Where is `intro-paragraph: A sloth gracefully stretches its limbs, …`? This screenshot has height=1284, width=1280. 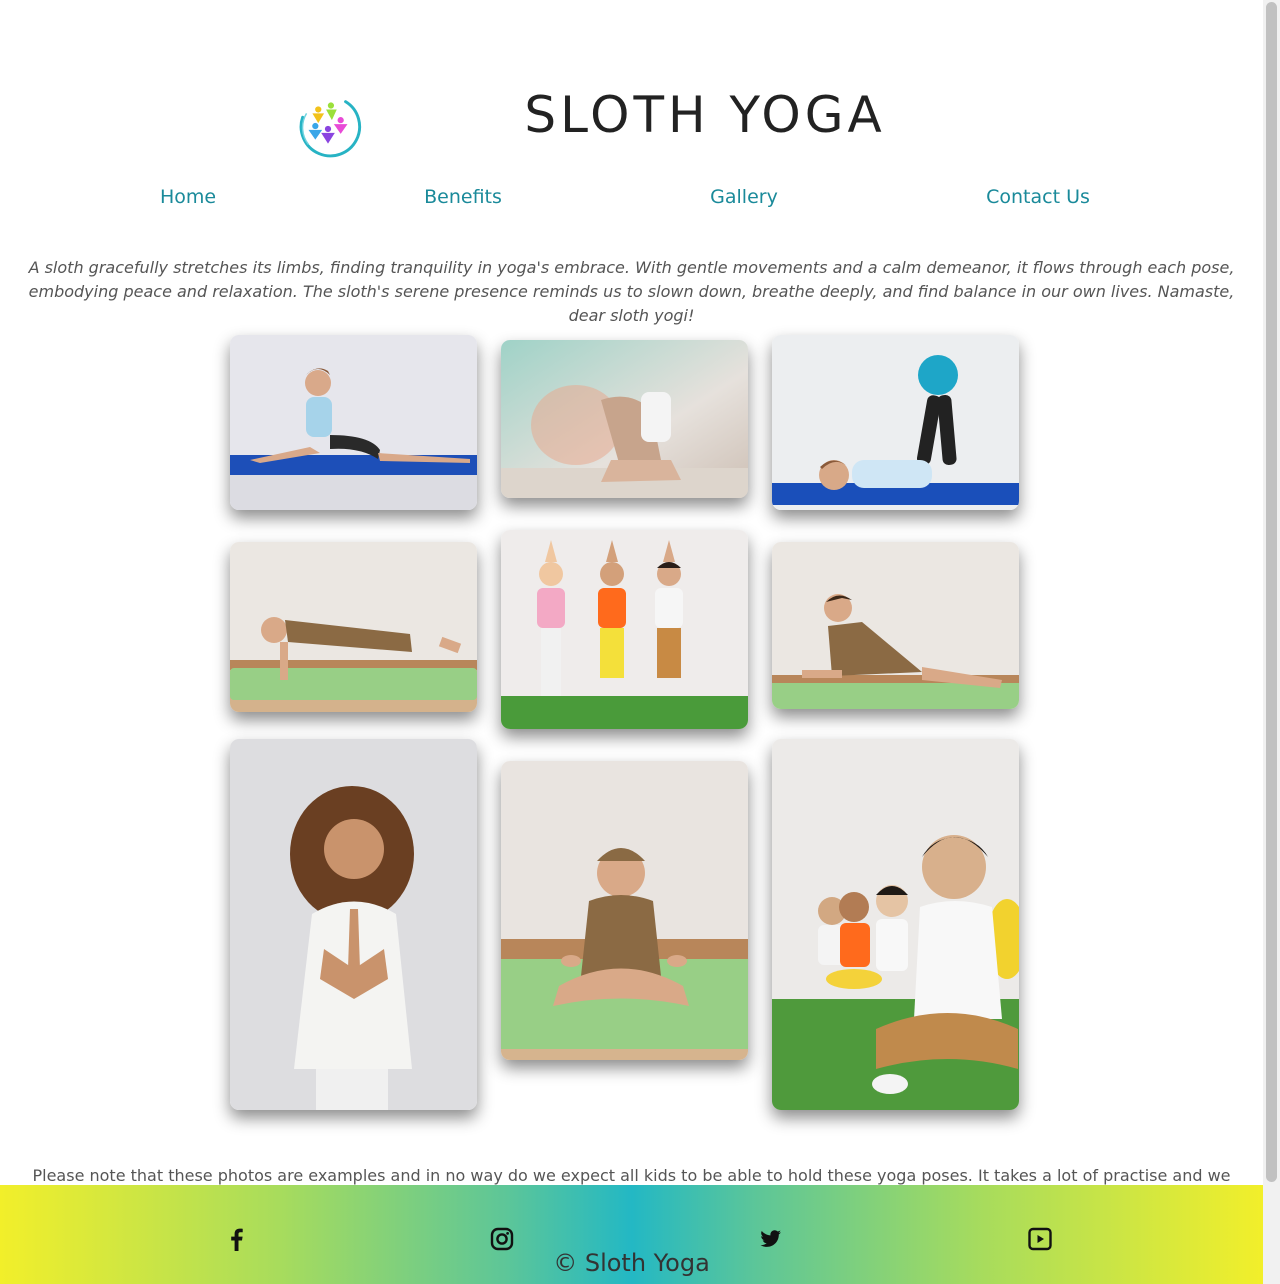
intro-paragraph: A sloth gracefully stretches its limbs, … is located at coordinates (631, 291).